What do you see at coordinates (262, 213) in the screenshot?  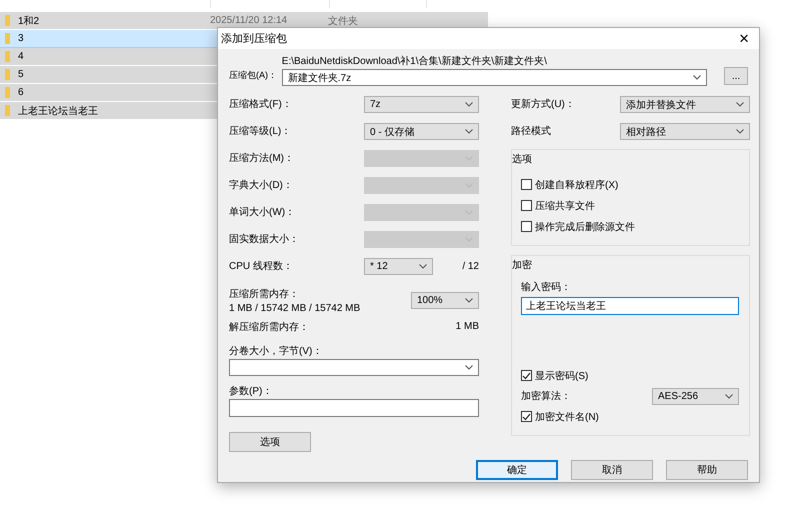 I see `field-label: 单词大小(W)：` at bounding box center [262, 213].